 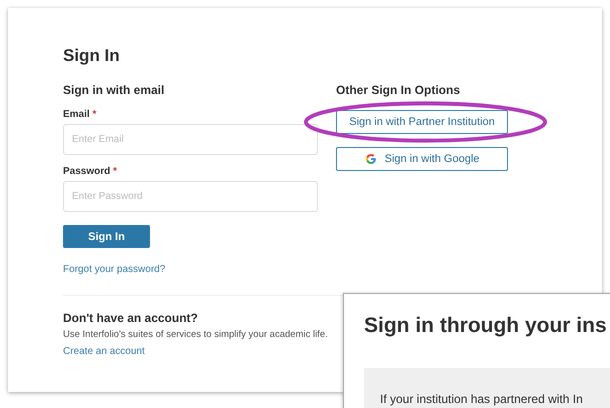 What do you see at coordinates (422, 159) in the screenshot?
I see `sign-in-option-button: Sign in with Google` at bounding box center [422, 159].